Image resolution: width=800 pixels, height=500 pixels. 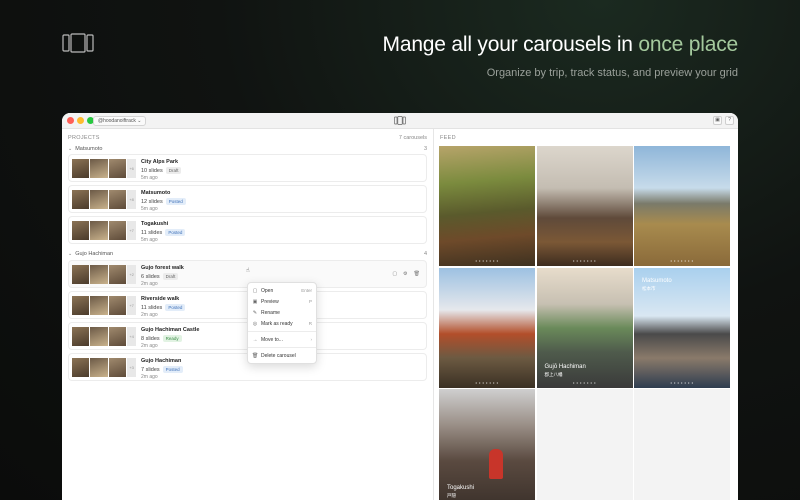 What do you see at coordinates (170, 330) in the screenshot?
I see `card-title: Gujo Hachiman Castle` at bounding box center [170, 330].